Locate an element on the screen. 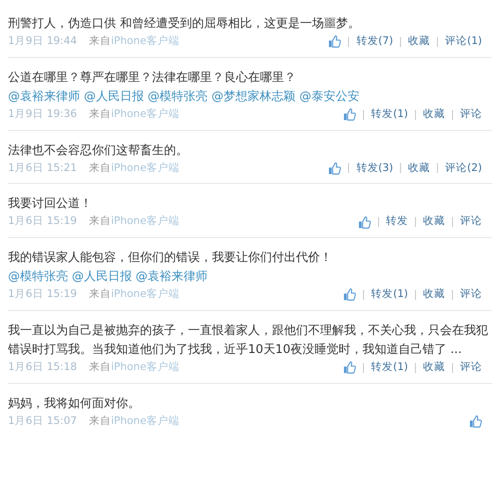  post-text: 我要讨回公道！ is located at coordinates (50, 203).